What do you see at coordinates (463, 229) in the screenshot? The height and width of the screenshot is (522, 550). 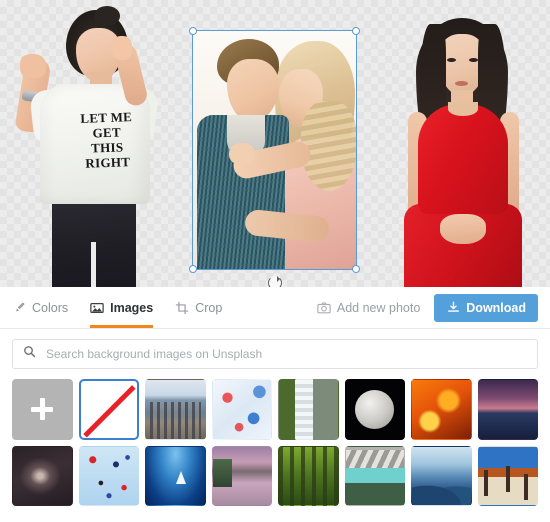 I see `hands-clasped` at bounding box center [463, 229].